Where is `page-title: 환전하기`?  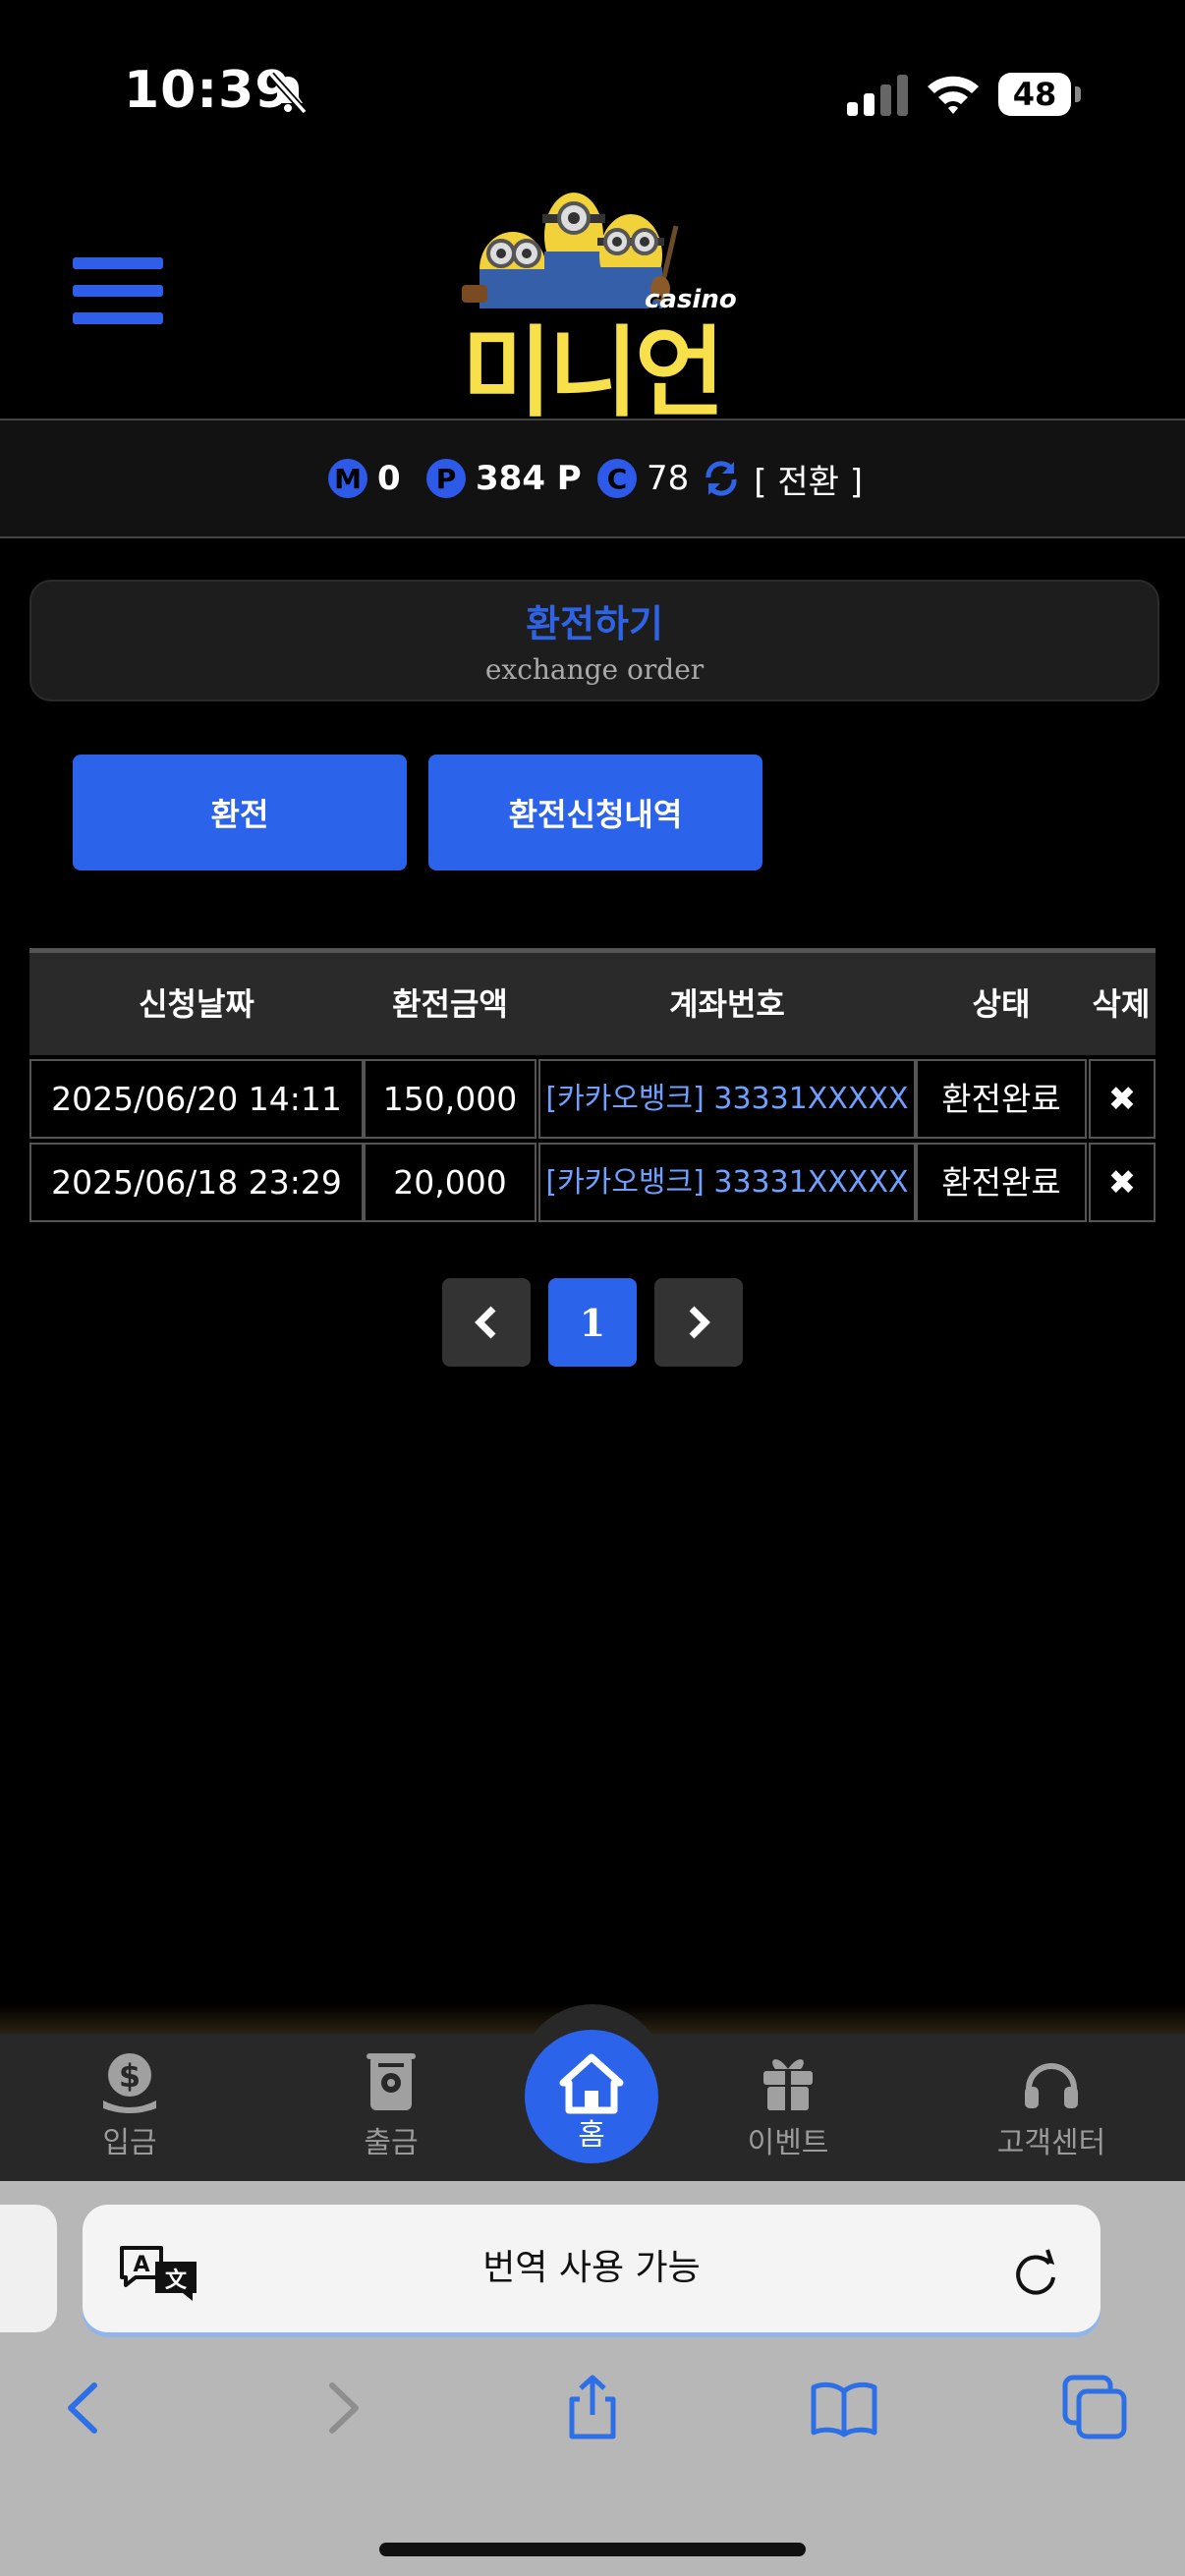 page-title: 환전하기 is located at coordinates (594, 623).